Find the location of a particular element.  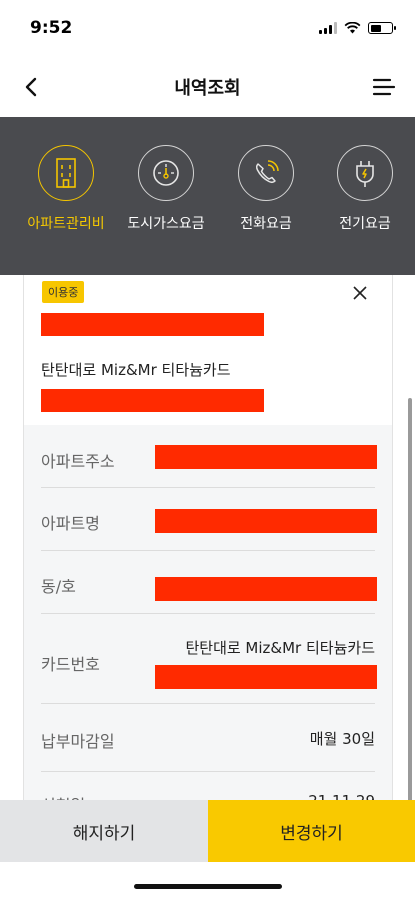

info-row-apartment-name: 아파트명 is located at coordinates (209, 519).